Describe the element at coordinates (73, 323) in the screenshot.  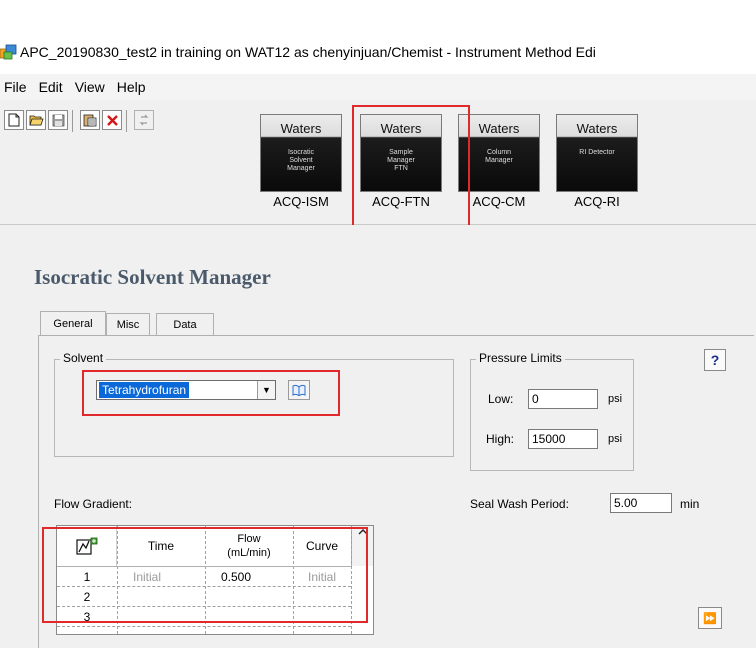
I see `tab-general: General` at that location.